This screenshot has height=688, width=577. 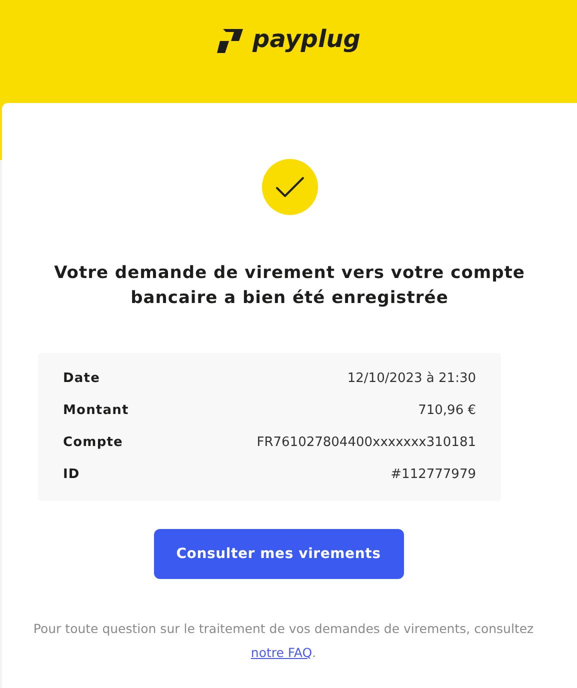 I want to click on detail-value: FR761027804400xxxxxxx310181, so click(x=366, y=443).